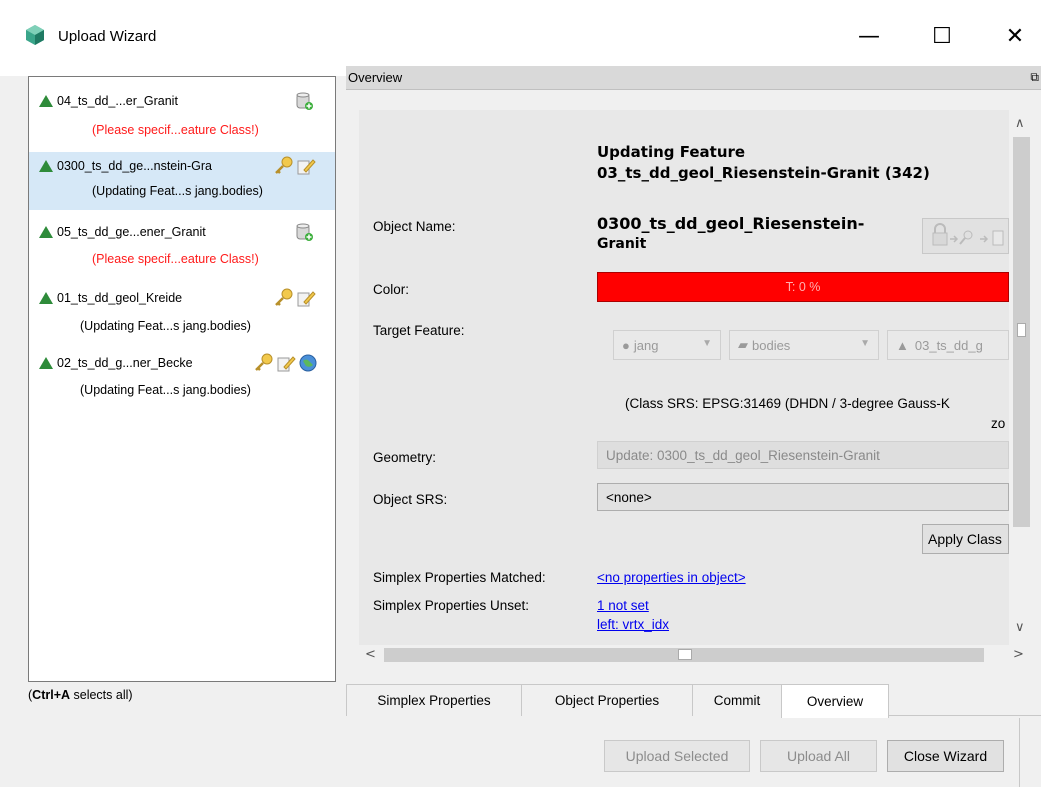 This screenshot has height=787, width=1041. I want to click on horizontal-scrollbar: < >, so click(696, 655).